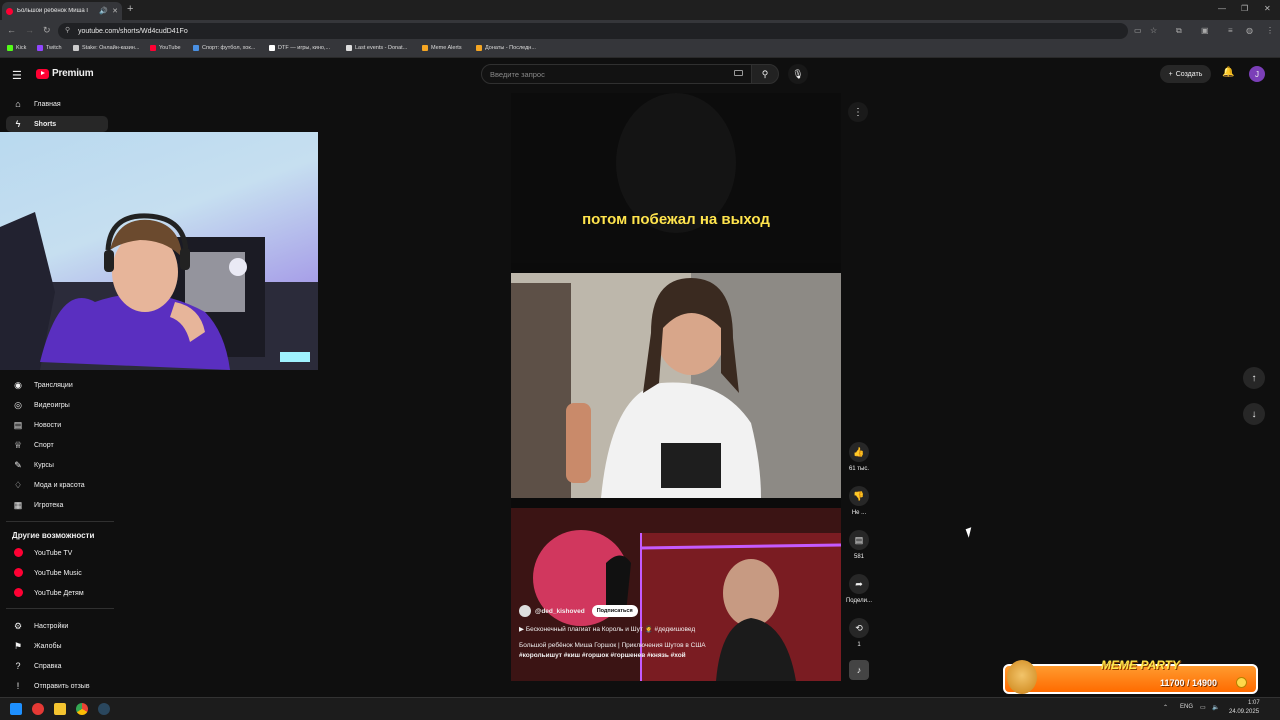  I want to click on sidebar-item-shorts: ϟ Shorts, so click(57, 124).